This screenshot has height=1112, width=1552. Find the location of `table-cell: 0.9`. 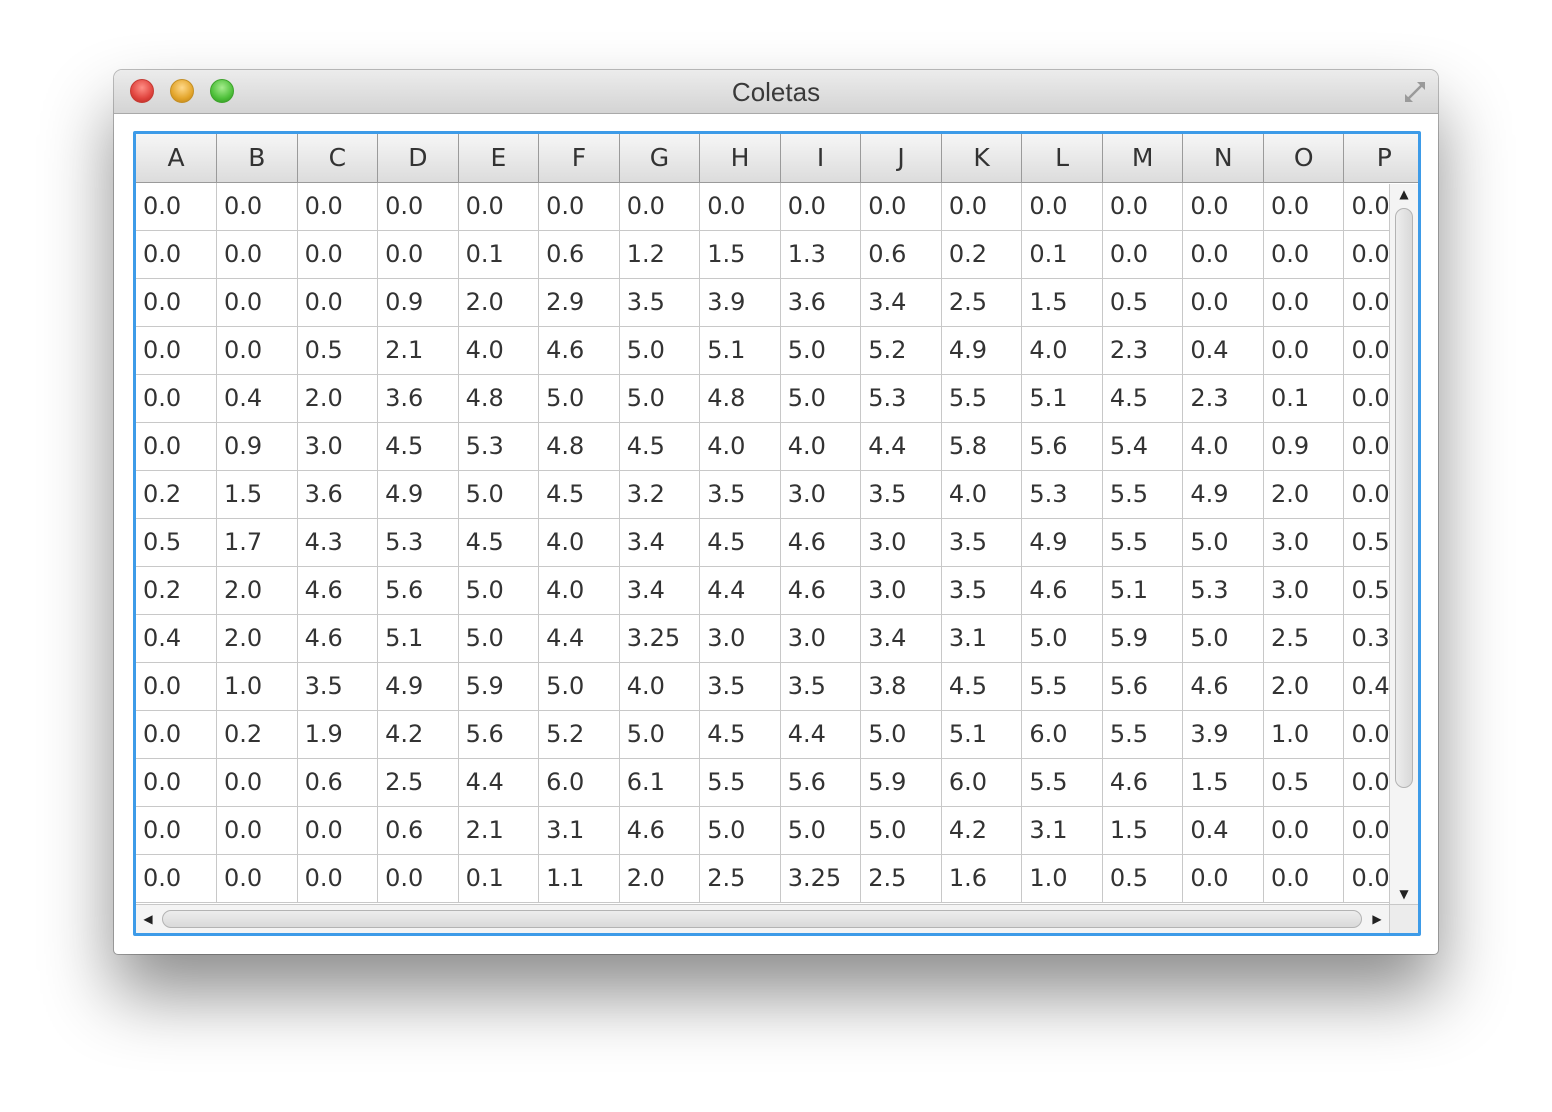

table-cell: 0.9 is located at coordinates (418, 302).